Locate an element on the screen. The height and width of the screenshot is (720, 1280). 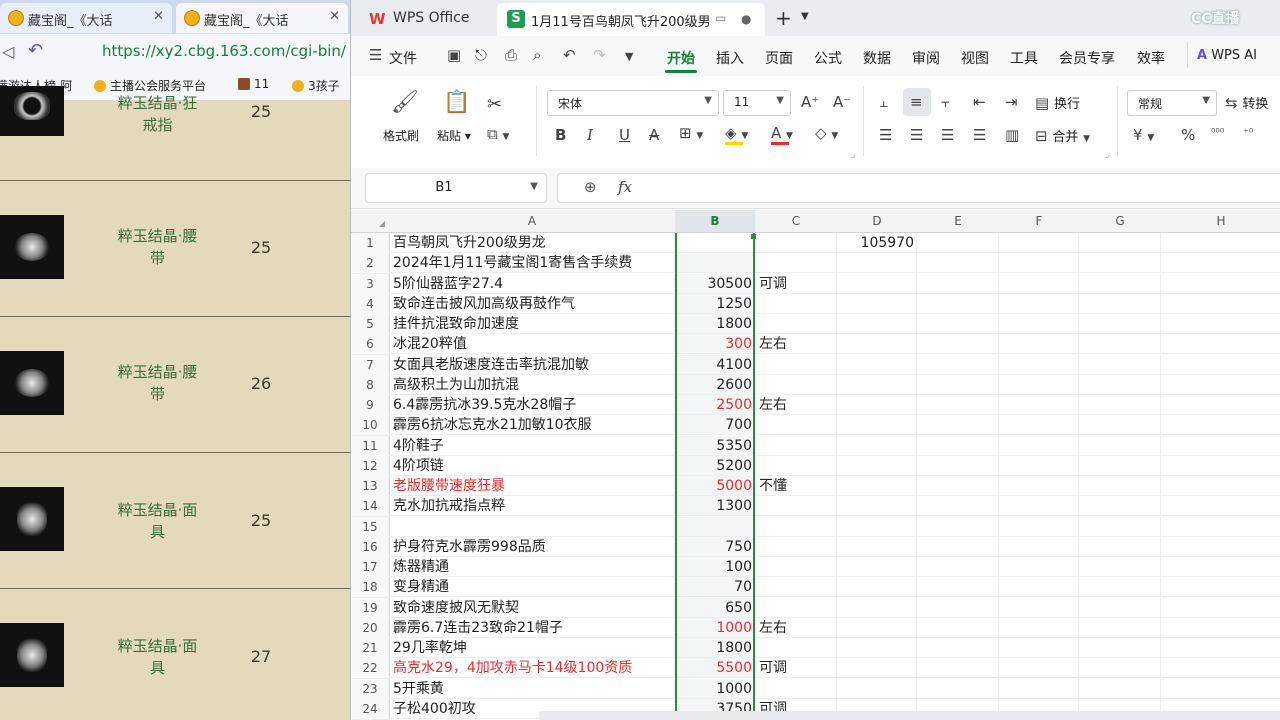
cell-a: 致命连击披风加高级再鼓作气 is located at coordinates (532, 304).